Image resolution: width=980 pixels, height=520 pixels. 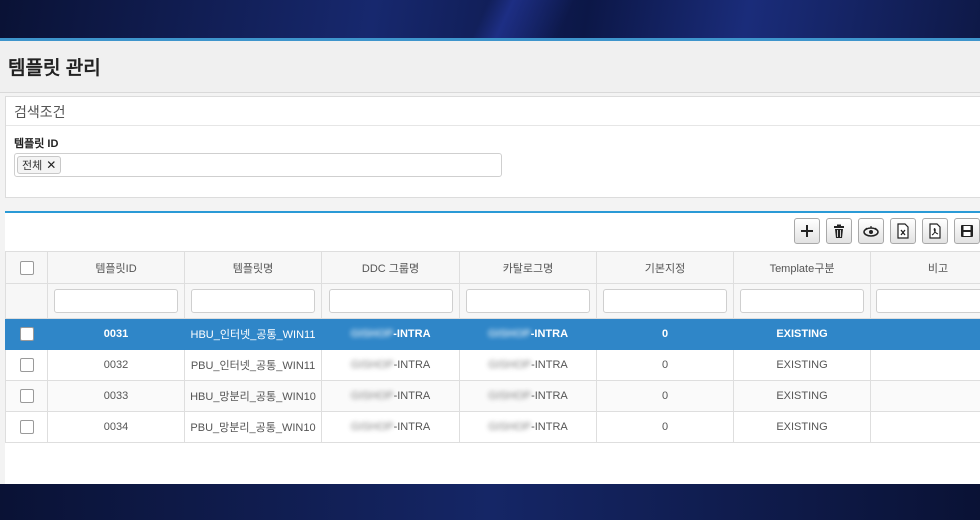 What do you see at coordinates (253, 334) in the screenshot?
I see `template-name-cell: HBU_인터넷_공통_WIN11` at bounding box center [253, 334].